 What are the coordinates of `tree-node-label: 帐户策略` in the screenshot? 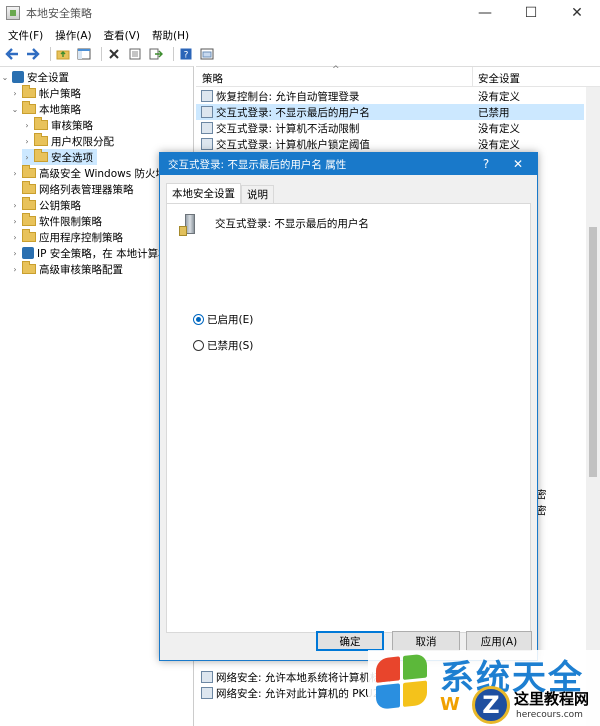 It's located at (60, 93).